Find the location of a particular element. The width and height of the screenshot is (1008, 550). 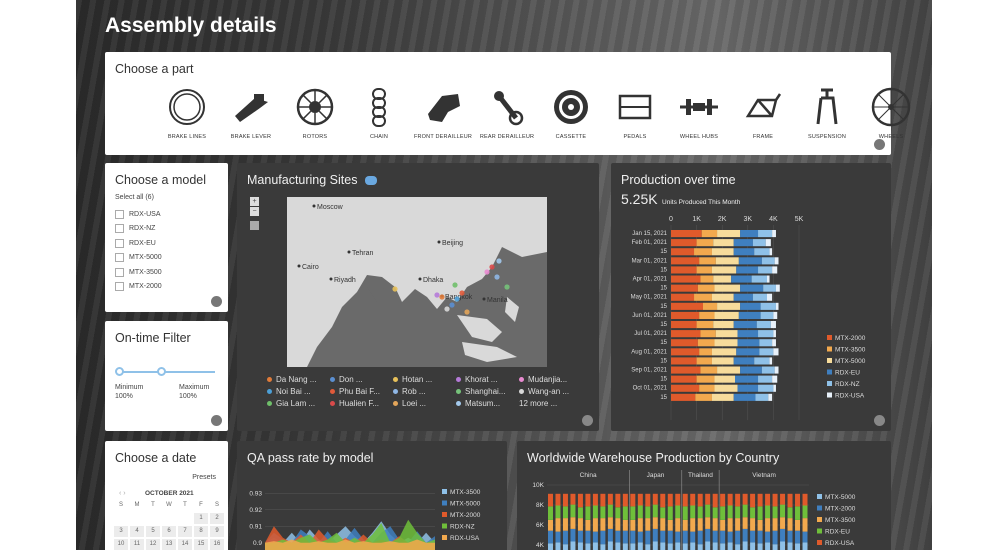

part-cassette: CASSETTE is located at coordinates (571, 113).